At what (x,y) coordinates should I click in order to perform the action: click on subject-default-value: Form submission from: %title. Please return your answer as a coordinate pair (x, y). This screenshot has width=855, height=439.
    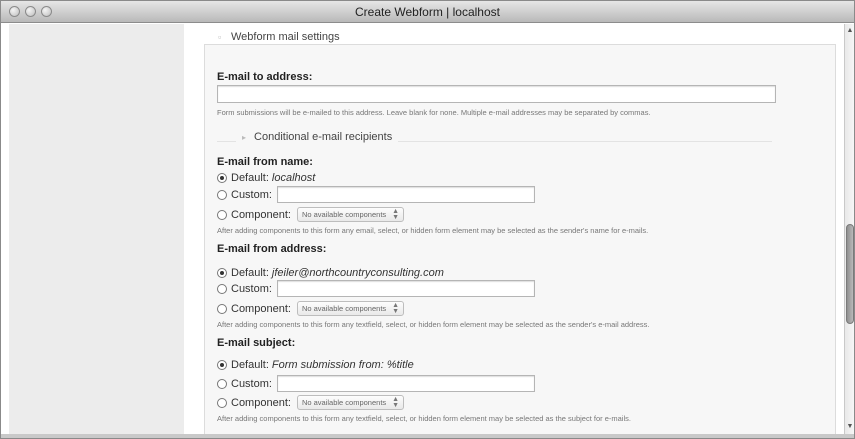
    Looking at the image, I should click on (342, 365).